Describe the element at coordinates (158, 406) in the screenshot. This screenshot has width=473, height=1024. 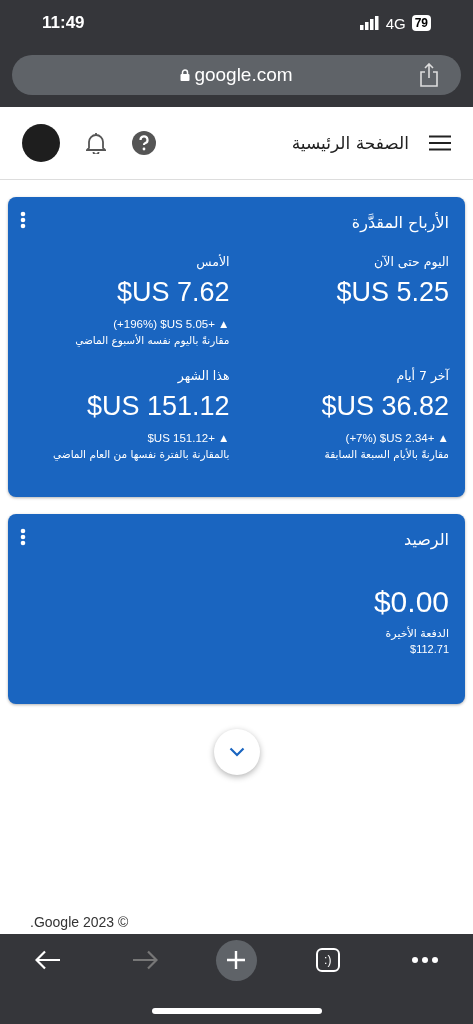
I see `metric-value: $US 151.12` at that location.